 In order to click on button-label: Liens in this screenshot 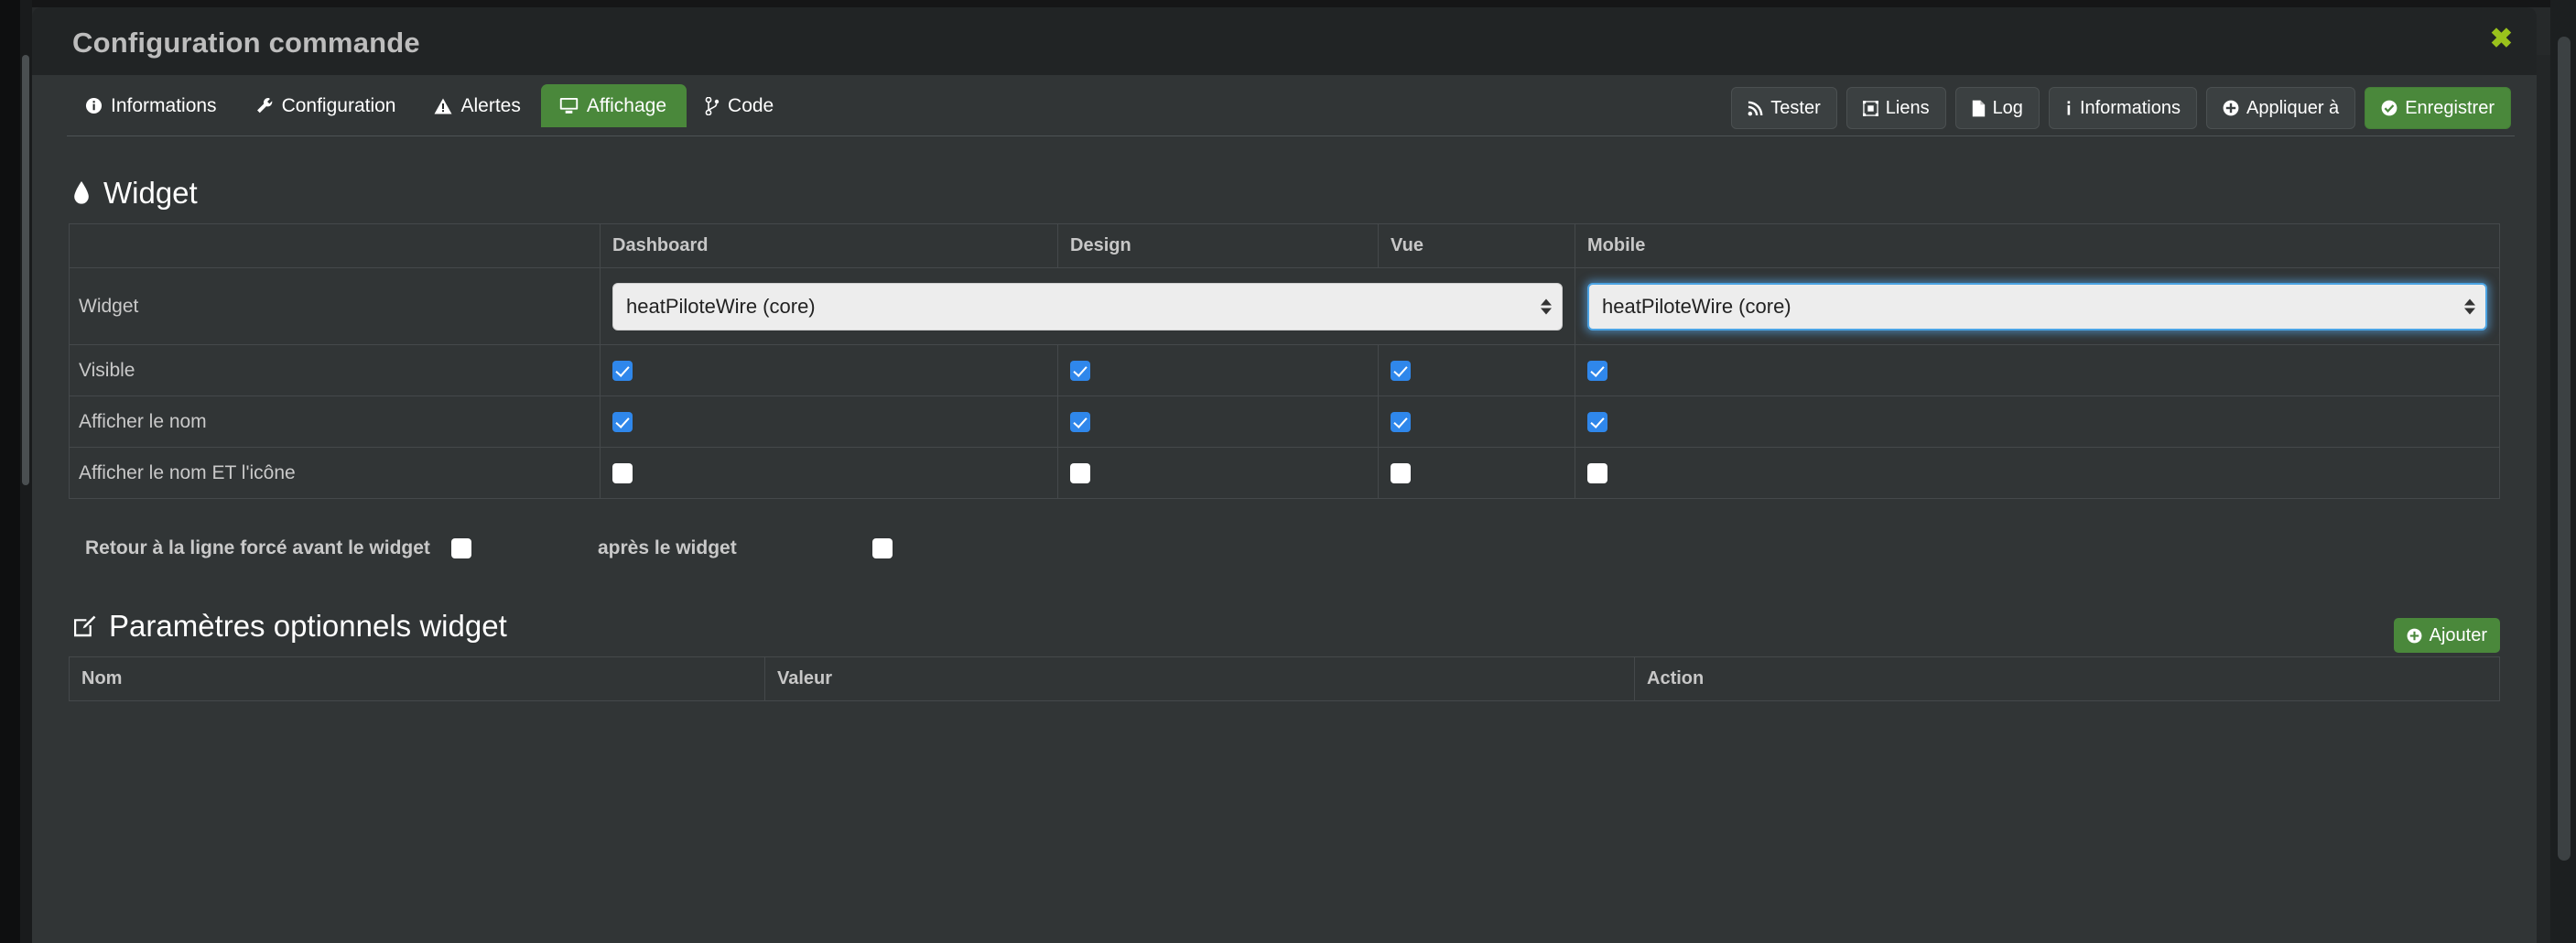, I will do `click(1908, 107)`.